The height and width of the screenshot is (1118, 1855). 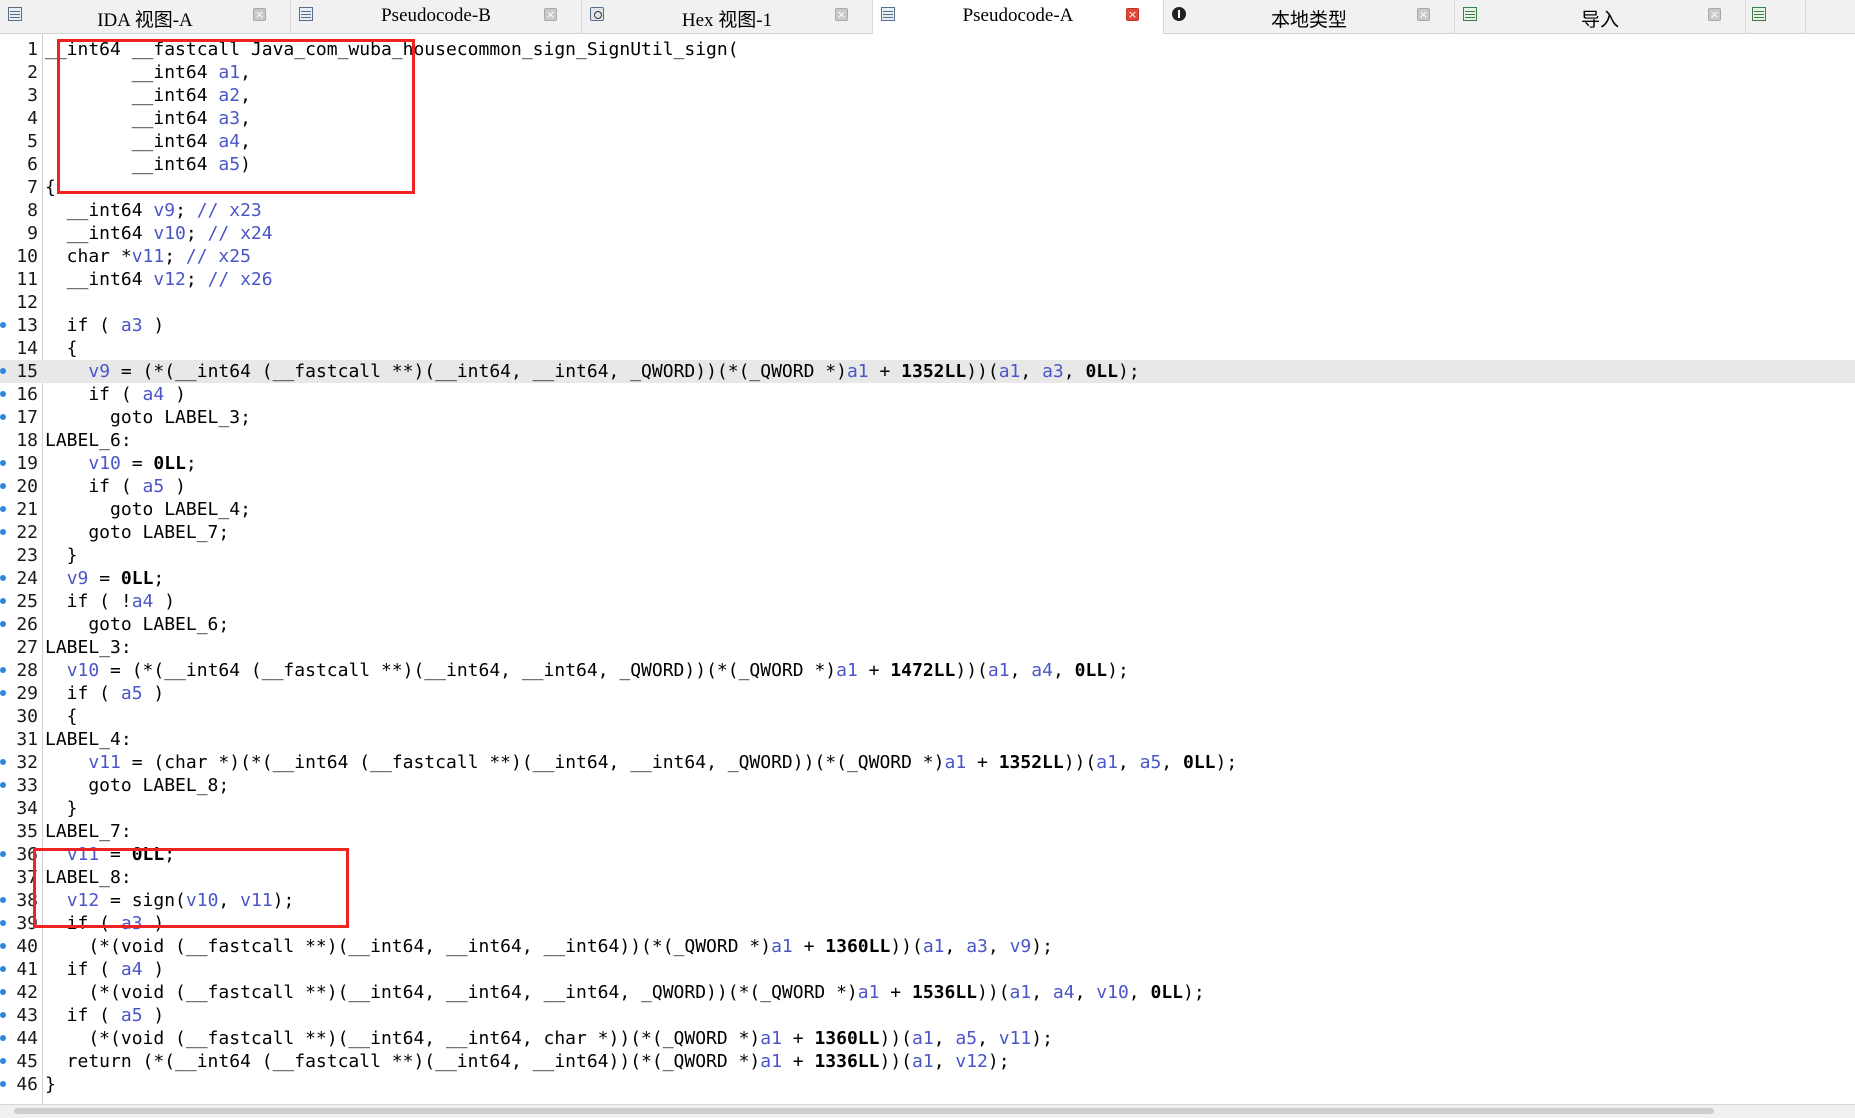 What do you see at coordinates (27, 877) in the screenshot?
I see `line-number: 37` at bounding box center [27, 877].